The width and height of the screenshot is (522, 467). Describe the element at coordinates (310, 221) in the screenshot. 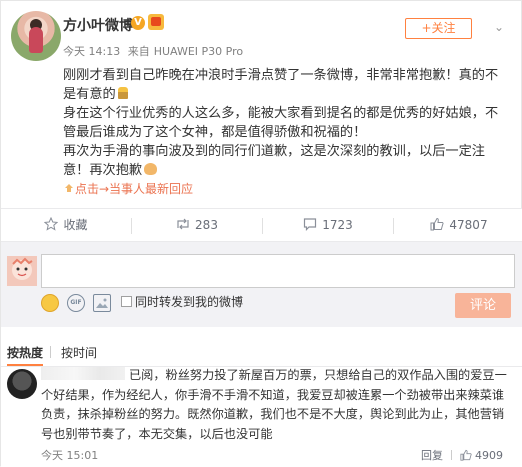

I see `comment-icon` at that location.